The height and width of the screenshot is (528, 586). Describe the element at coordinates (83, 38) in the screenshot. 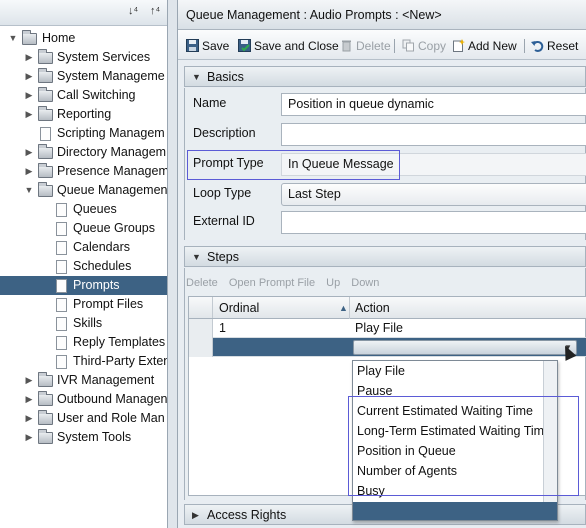

I see `tree-item-home: ▼ Home` at that location.